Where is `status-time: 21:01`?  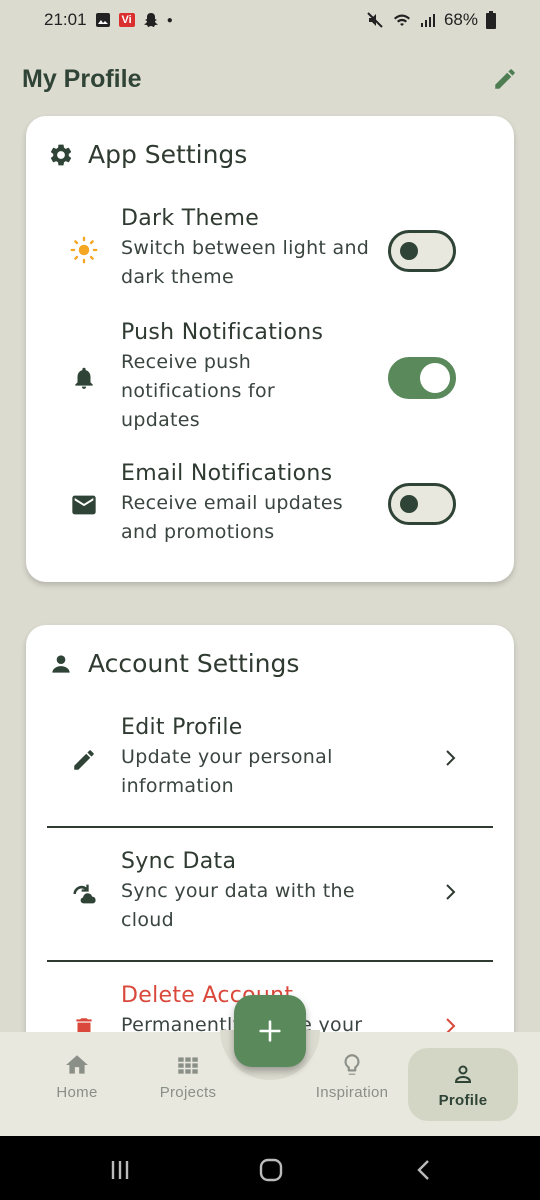
status-time: 21:01 is located at coordinates (65, 19).